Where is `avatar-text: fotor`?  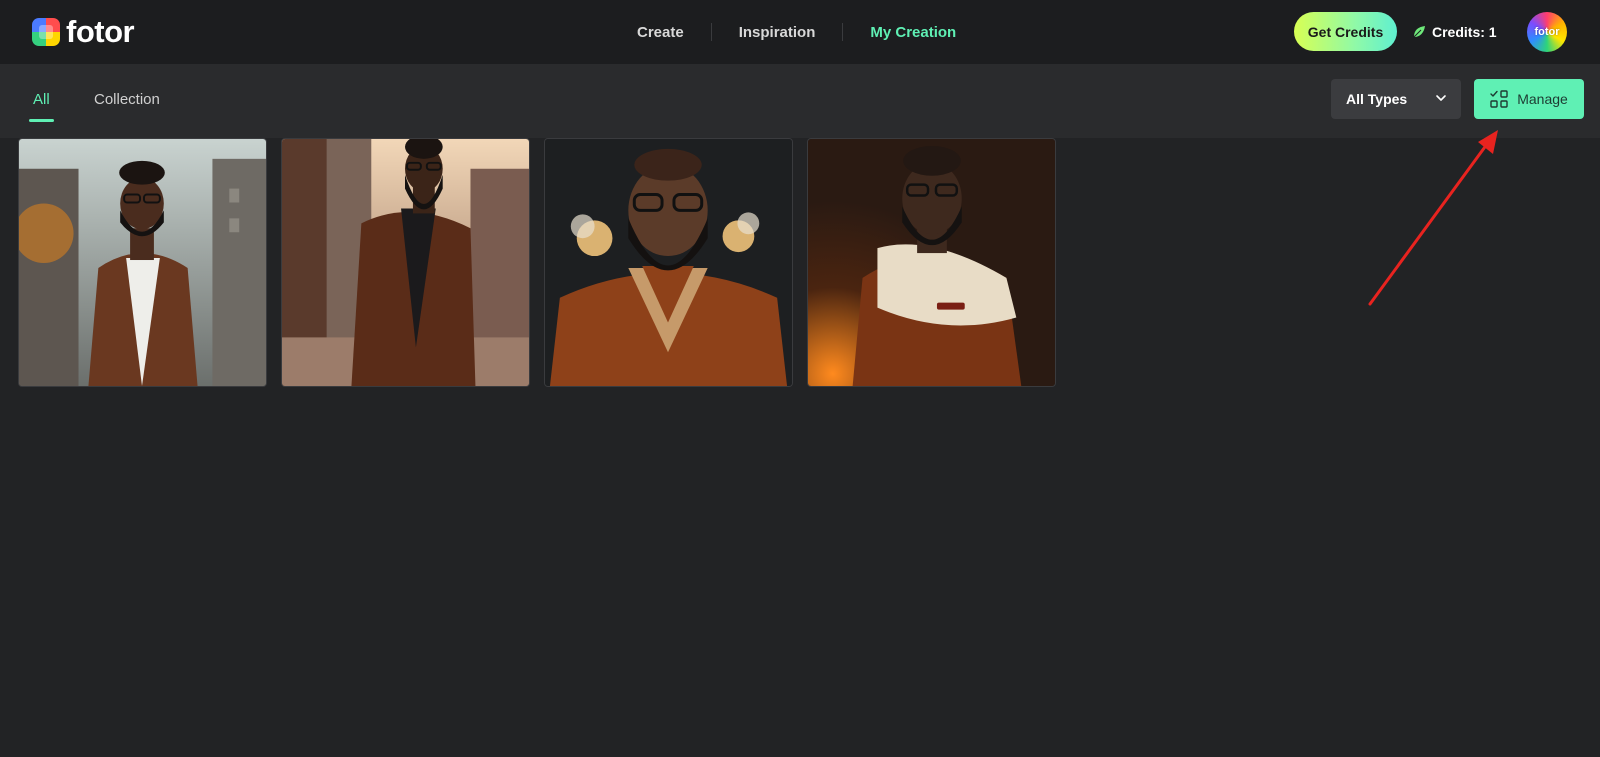
avatar-text: fotor is located at coordinates (1547, 32).